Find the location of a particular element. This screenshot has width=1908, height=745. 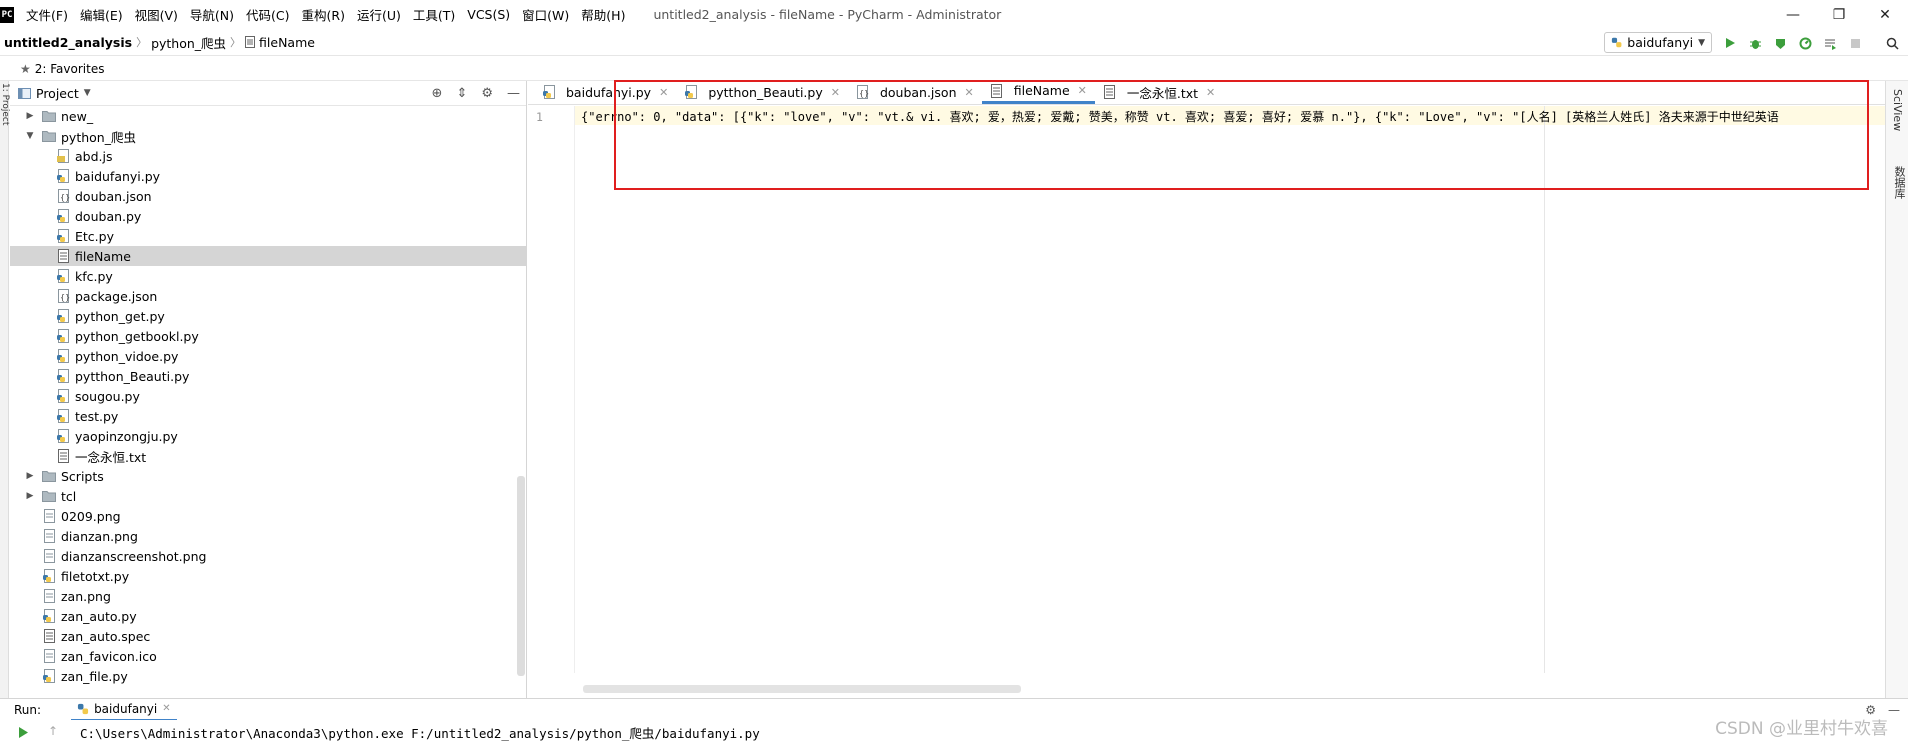

menu-view: 视图(V) is located at coordinates (156, 14).